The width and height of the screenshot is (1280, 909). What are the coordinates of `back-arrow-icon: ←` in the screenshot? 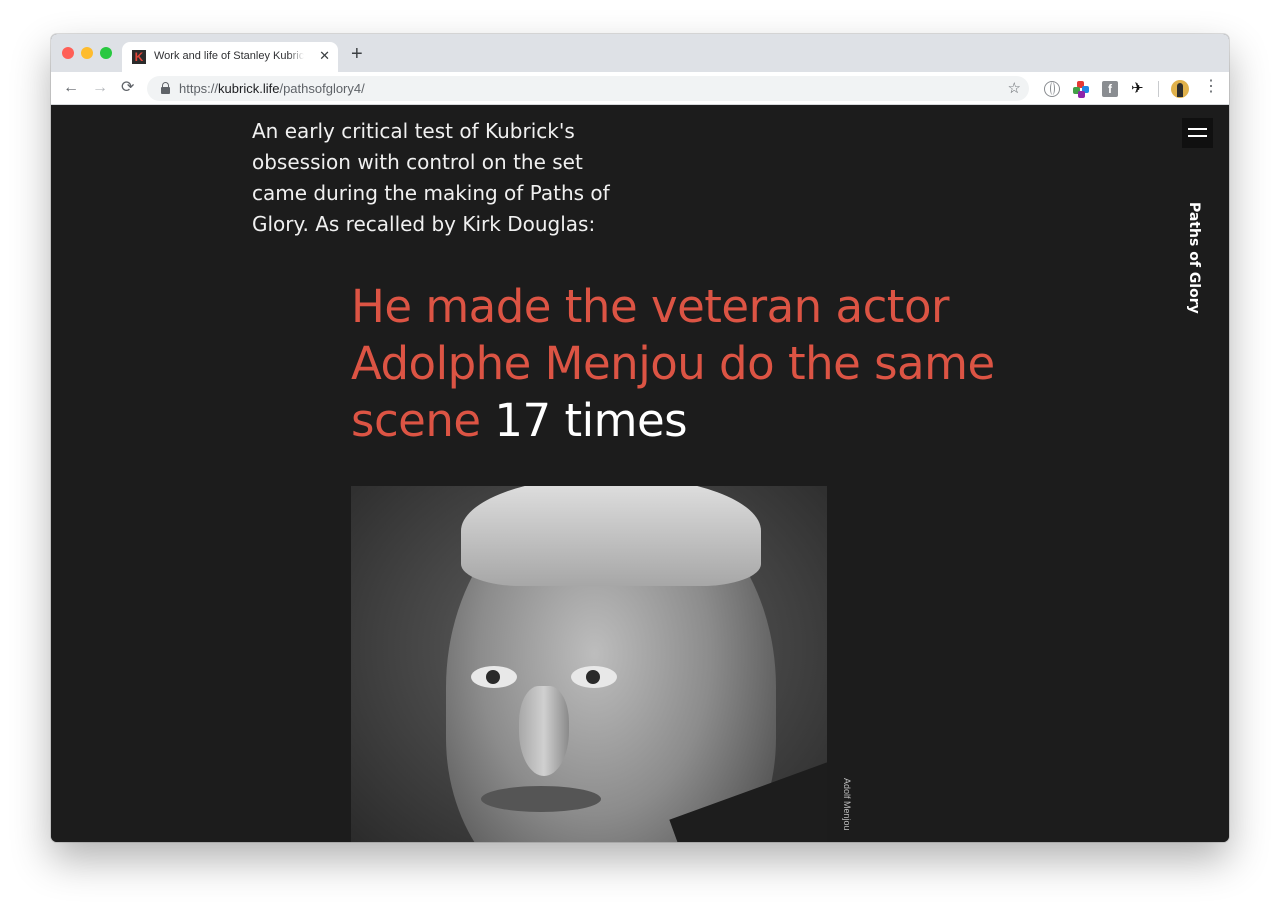 It's located at (71, 88).